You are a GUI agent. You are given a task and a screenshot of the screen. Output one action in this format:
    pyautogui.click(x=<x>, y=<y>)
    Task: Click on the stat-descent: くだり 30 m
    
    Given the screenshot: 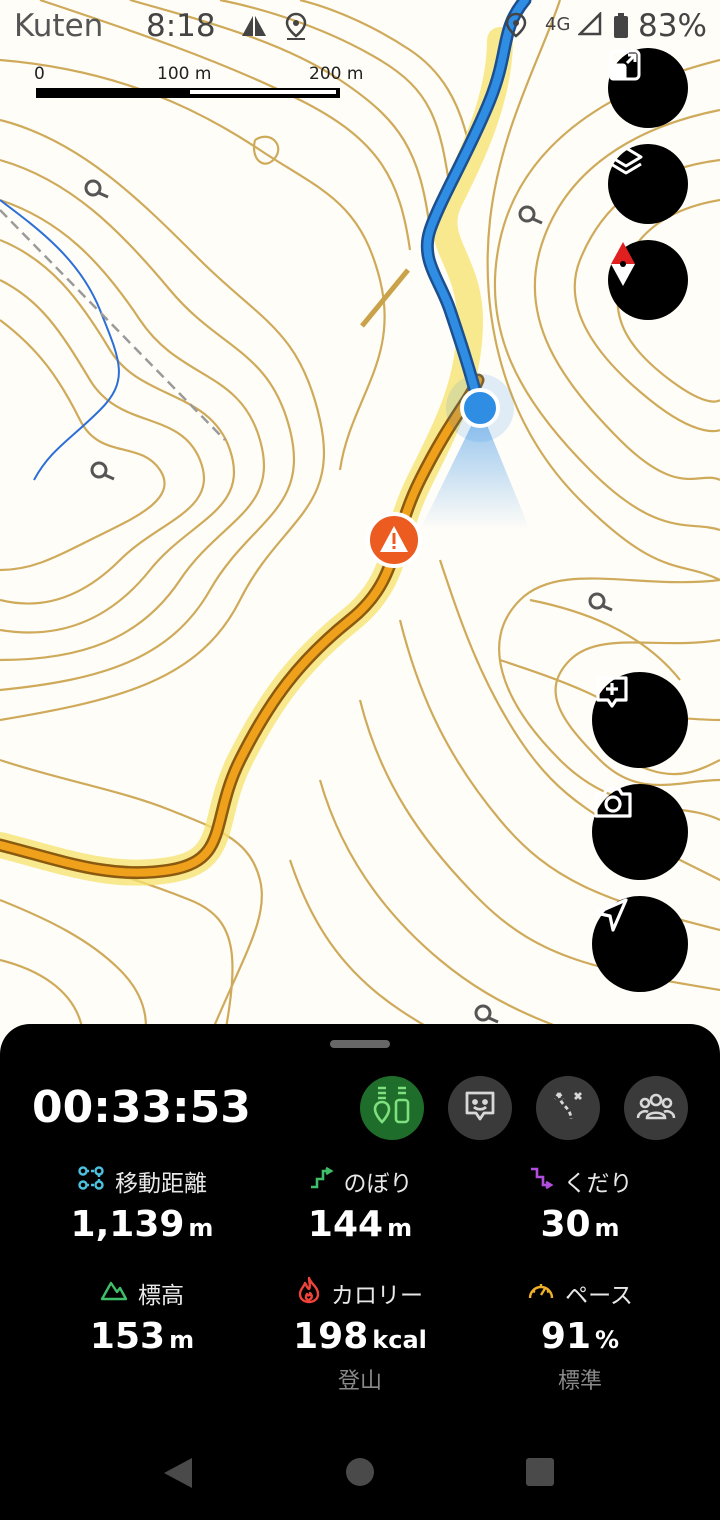 What is the action you would take?
    pyautogui.click(x=580, y=1204)
    